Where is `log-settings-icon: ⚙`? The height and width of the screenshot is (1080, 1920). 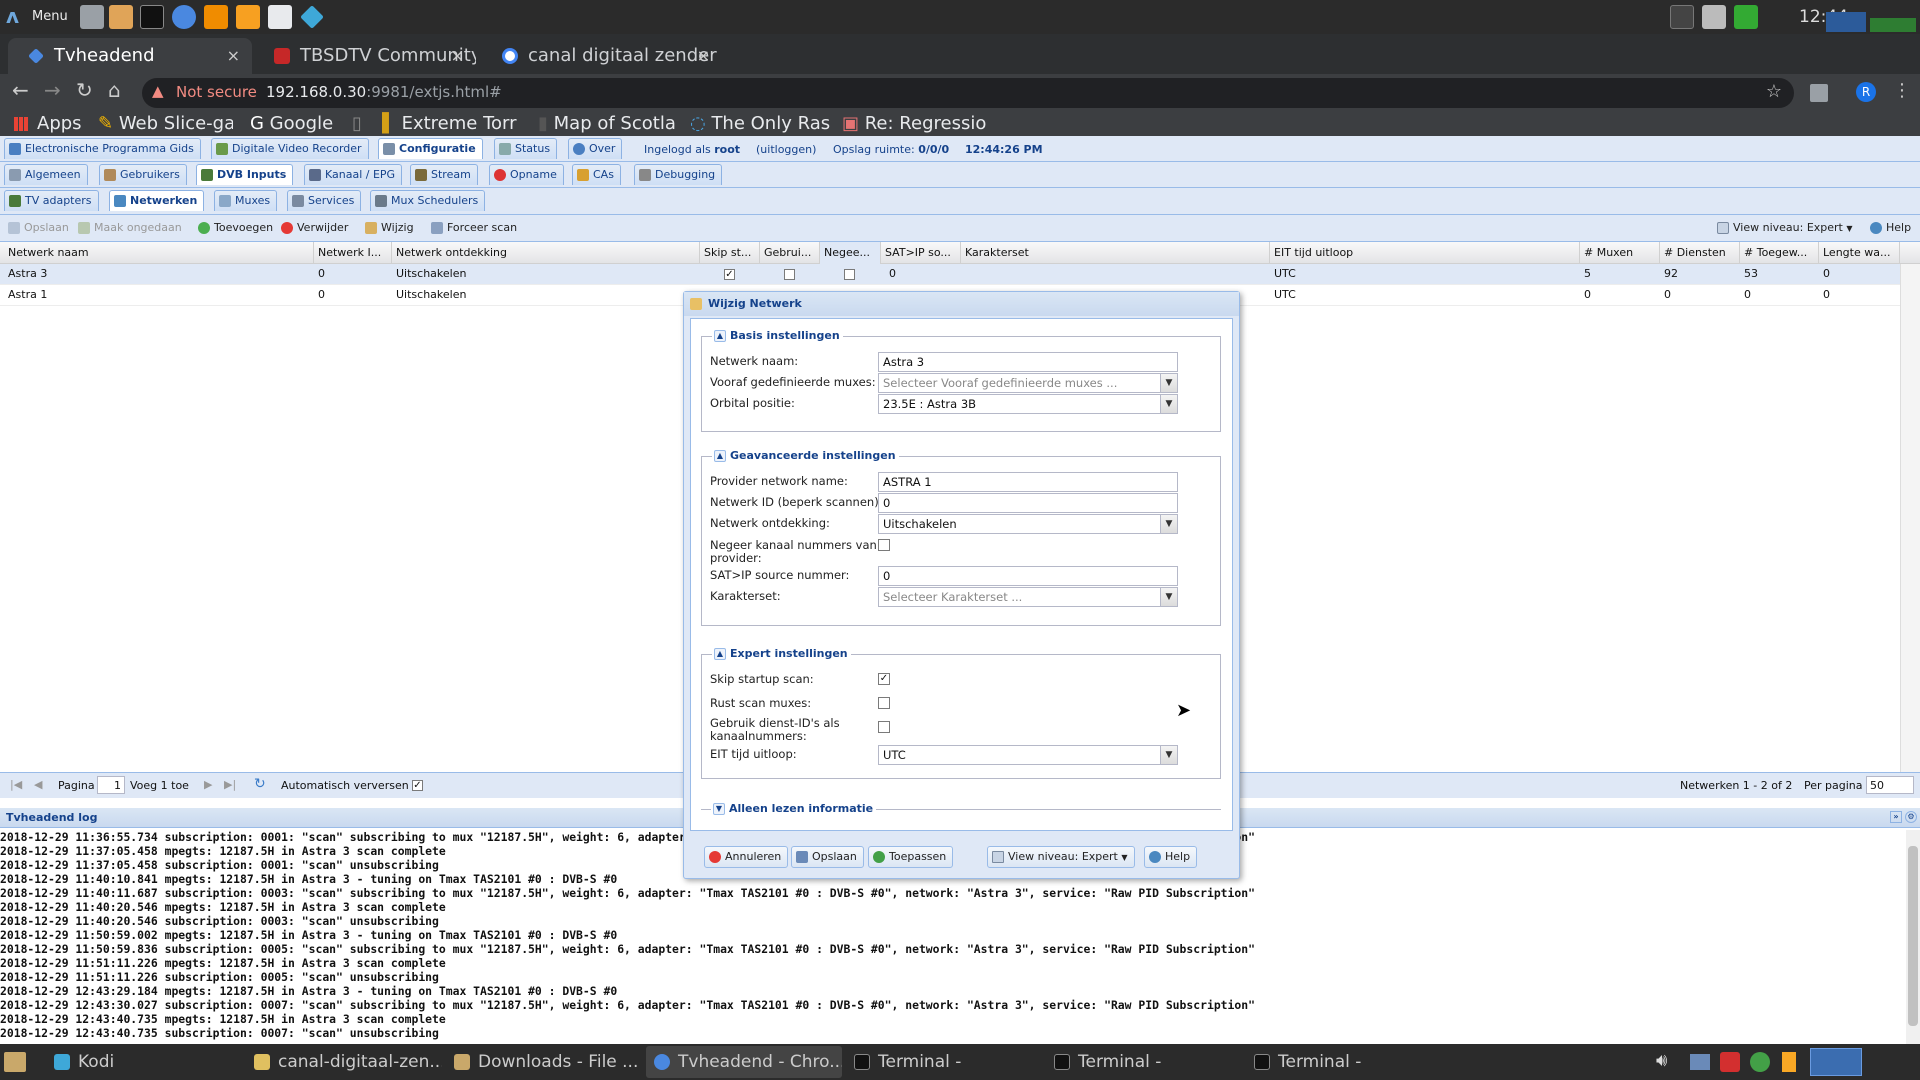 log-settings-icon: ⚙ is located at coordinates (1911, 817).